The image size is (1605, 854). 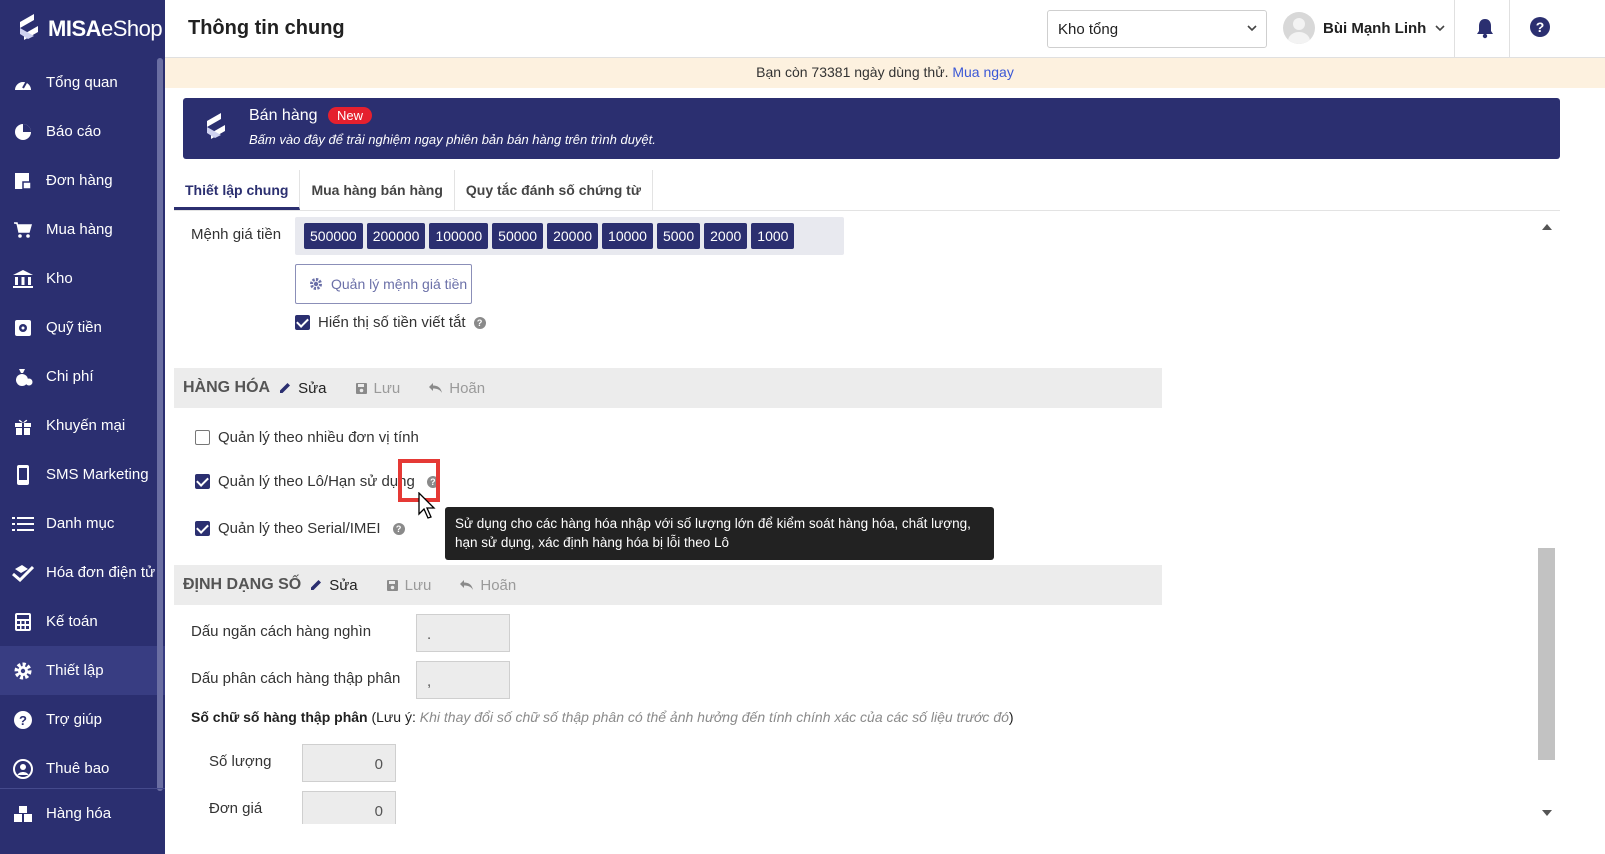 I want to click on sidebar-item-dashboard: Tổng quan, so click(x=82, y=82).